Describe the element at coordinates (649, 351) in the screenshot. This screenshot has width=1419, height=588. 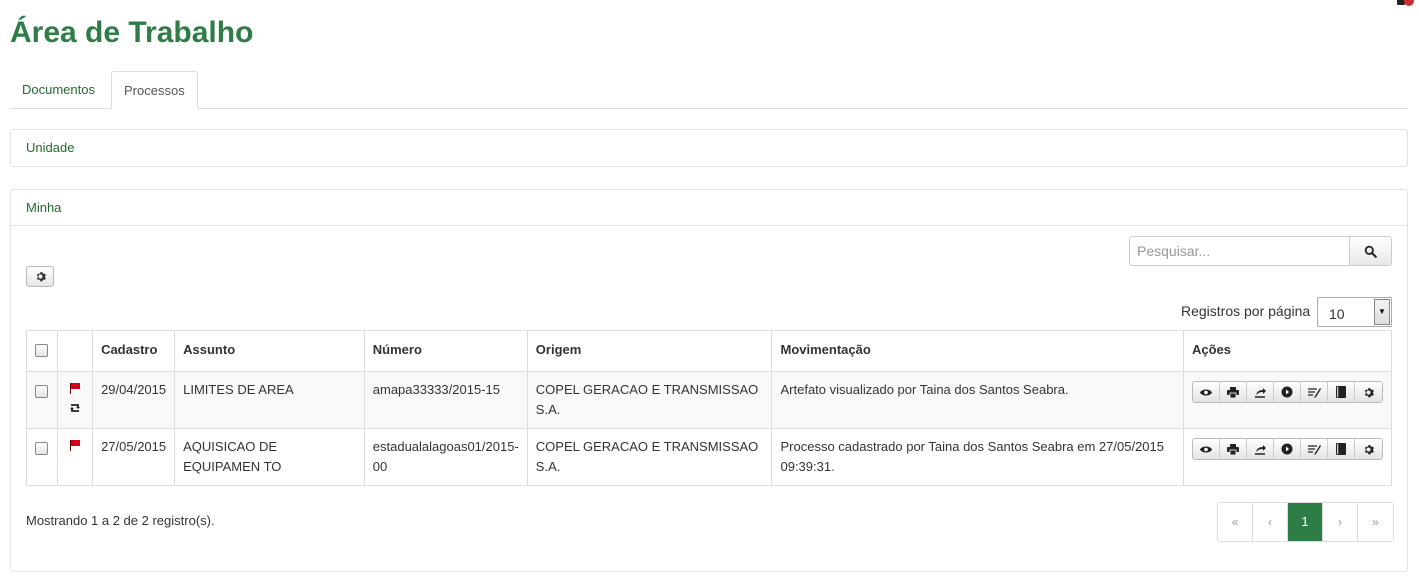
I see `header-origem: Origem` at that location.